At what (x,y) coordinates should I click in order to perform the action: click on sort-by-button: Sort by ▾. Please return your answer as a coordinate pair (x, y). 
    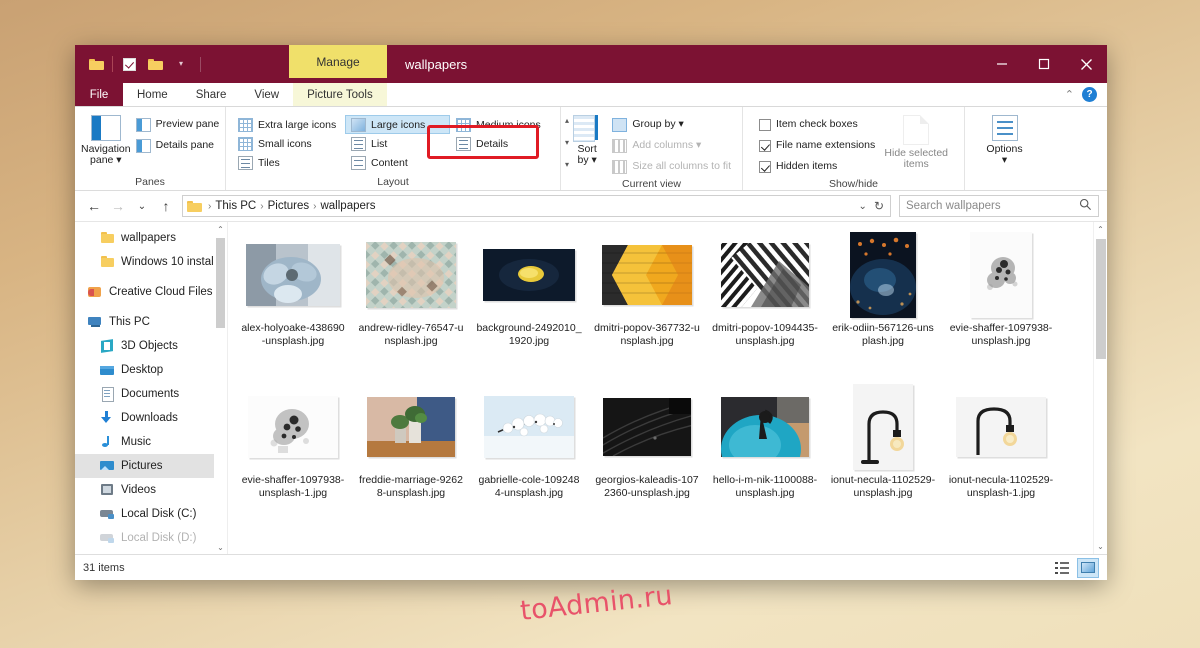
    Looking at the image, I should click on (587, 139).